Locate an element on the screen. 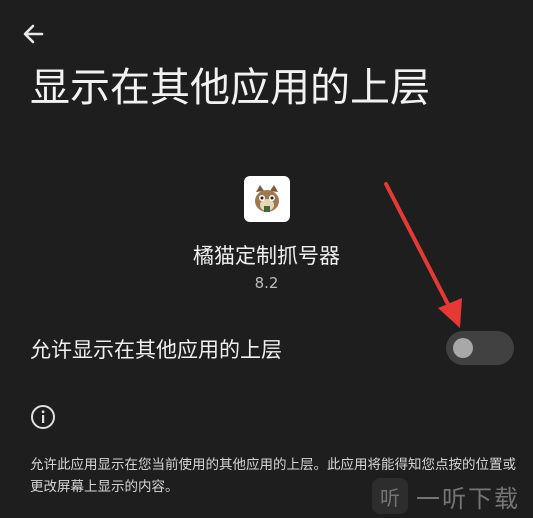 Image resolution: width=533 pixels, height=518 pixels. watermark: 听 一听下载 is located at coordinates (452, 496).